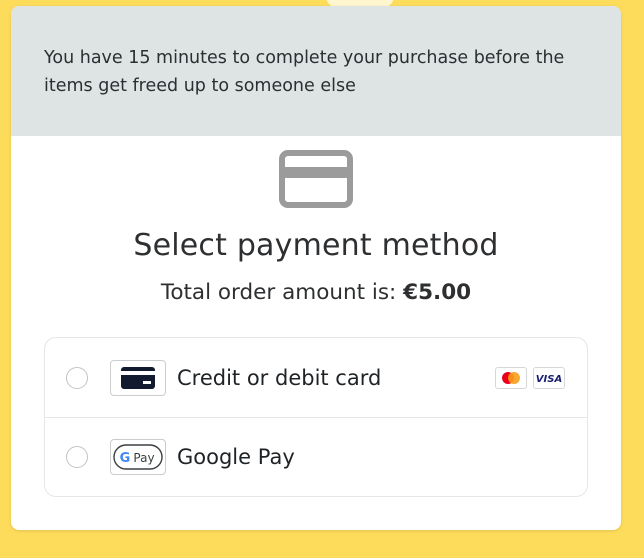 The width and height of the screenshot is (644, 558). What do you see at coordinates (77, 457) in the screenshot?
I see `radio-google-pay` at bounding box center [77, 457].